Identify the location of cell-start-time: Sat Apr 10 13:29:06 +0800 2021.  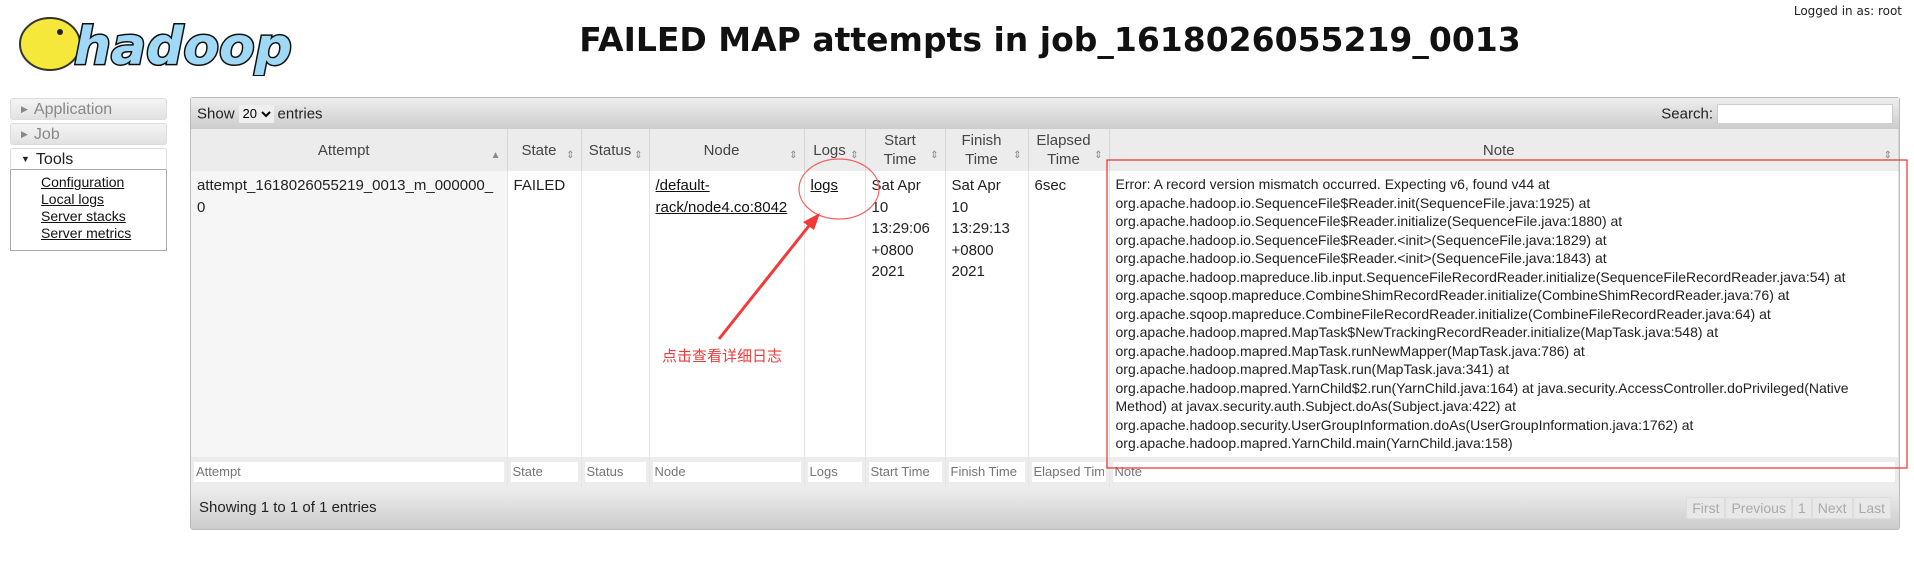
(905, 314).